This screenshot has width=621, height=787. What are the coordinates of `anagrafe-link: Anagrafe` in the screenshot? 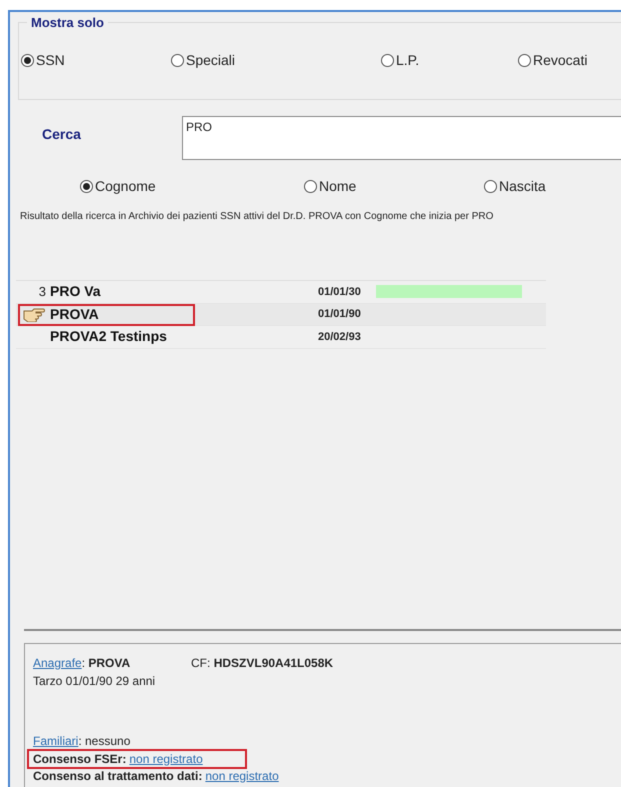 It's located at (57, 663).